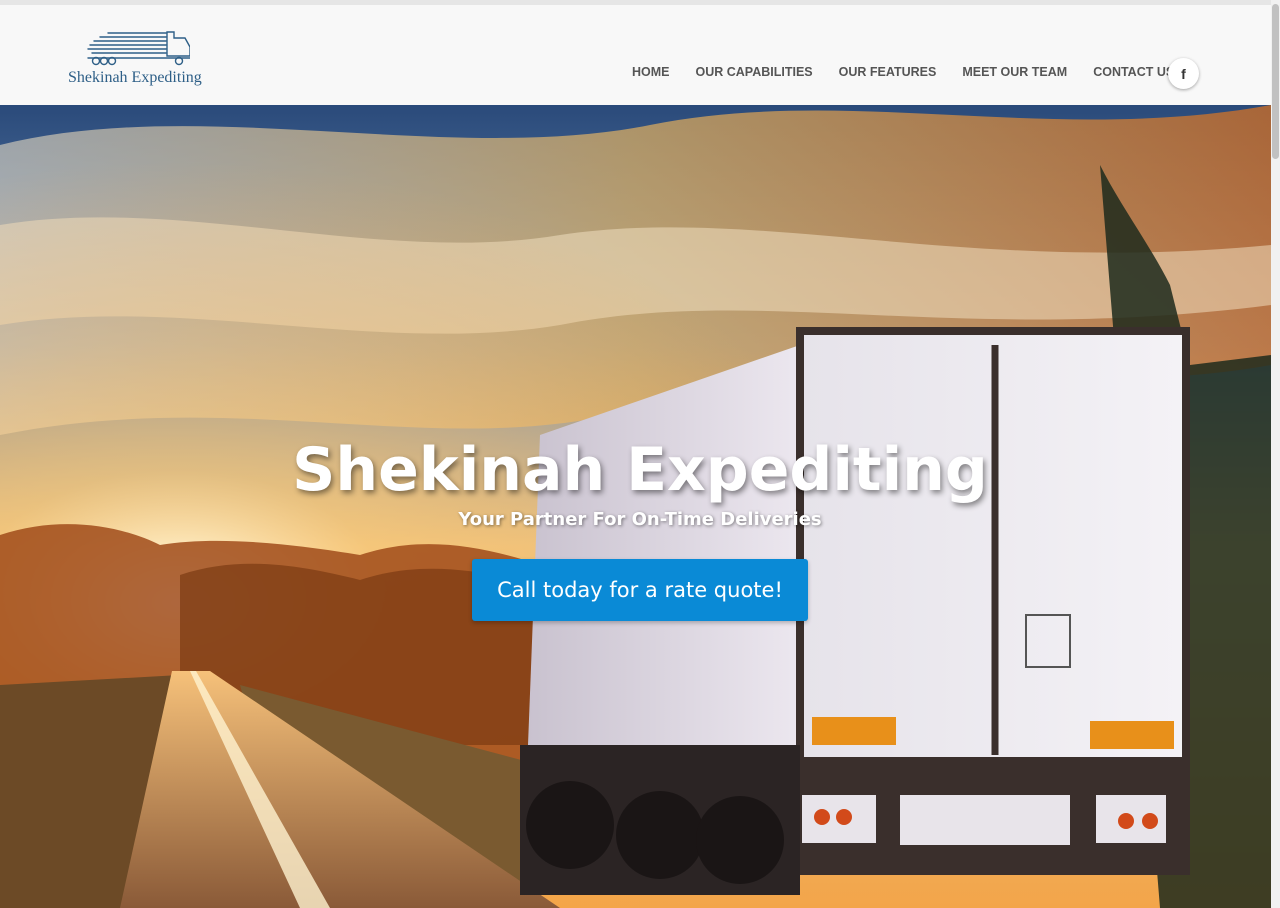  I want to click on nav-meet-our-team: MEET OUR TEAM, so click(1014, 72).